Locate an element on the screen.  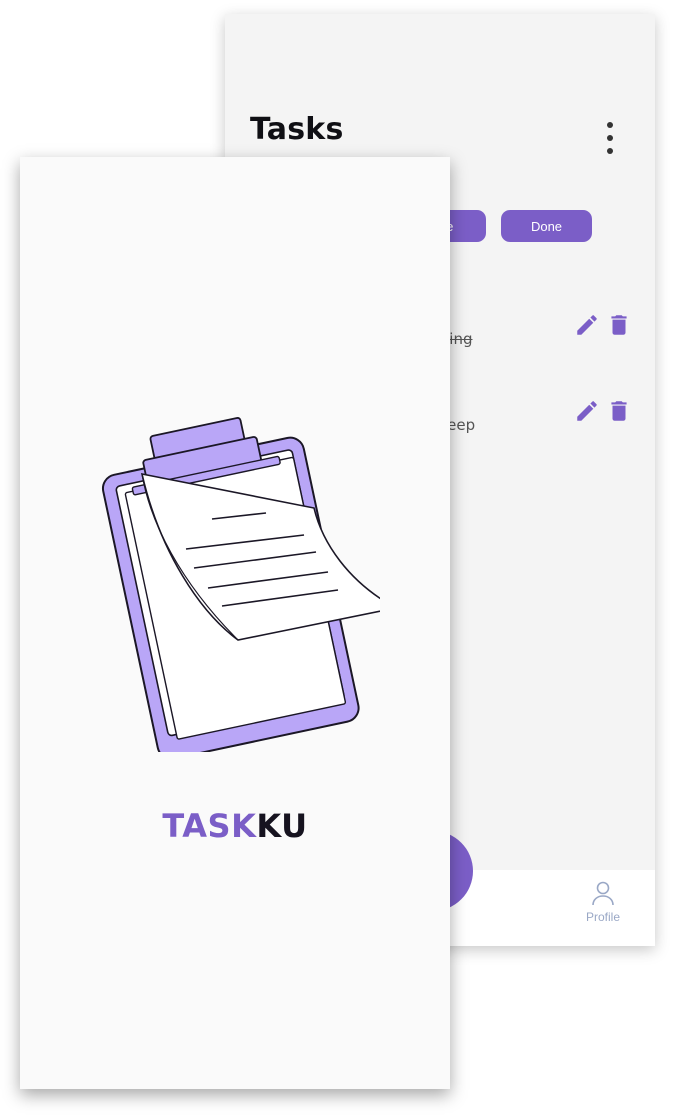
nav-item-label: Profile is located at coordinates (602, 917).